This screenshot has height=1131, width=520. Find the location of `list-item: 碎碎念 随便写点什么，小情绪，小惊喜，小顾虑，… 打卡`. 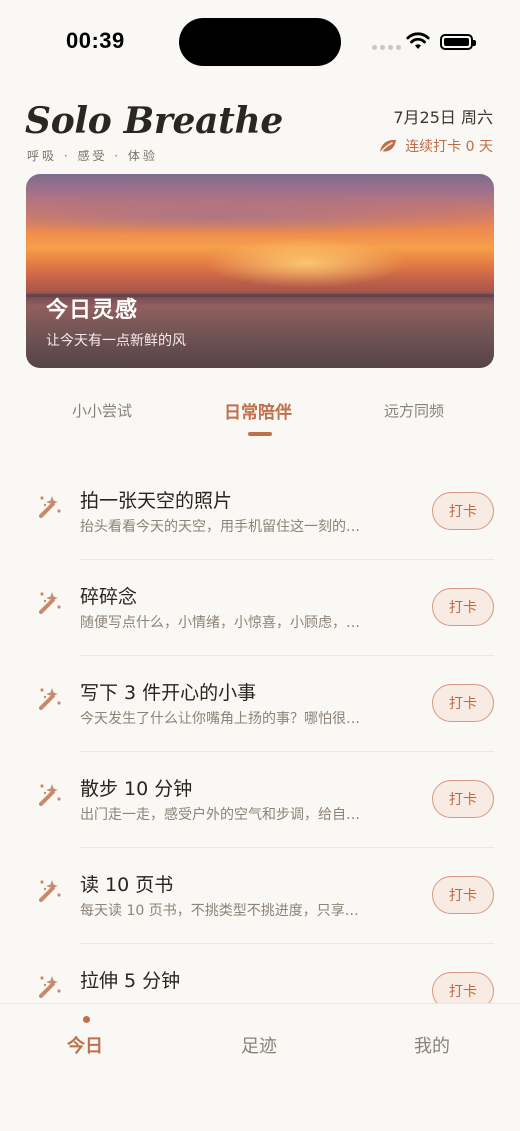

list-item: 碎碎念 随便写点什么，小情绪，小惊喜，小顾虑，… 打卡 is located at coordinates (260, 608).